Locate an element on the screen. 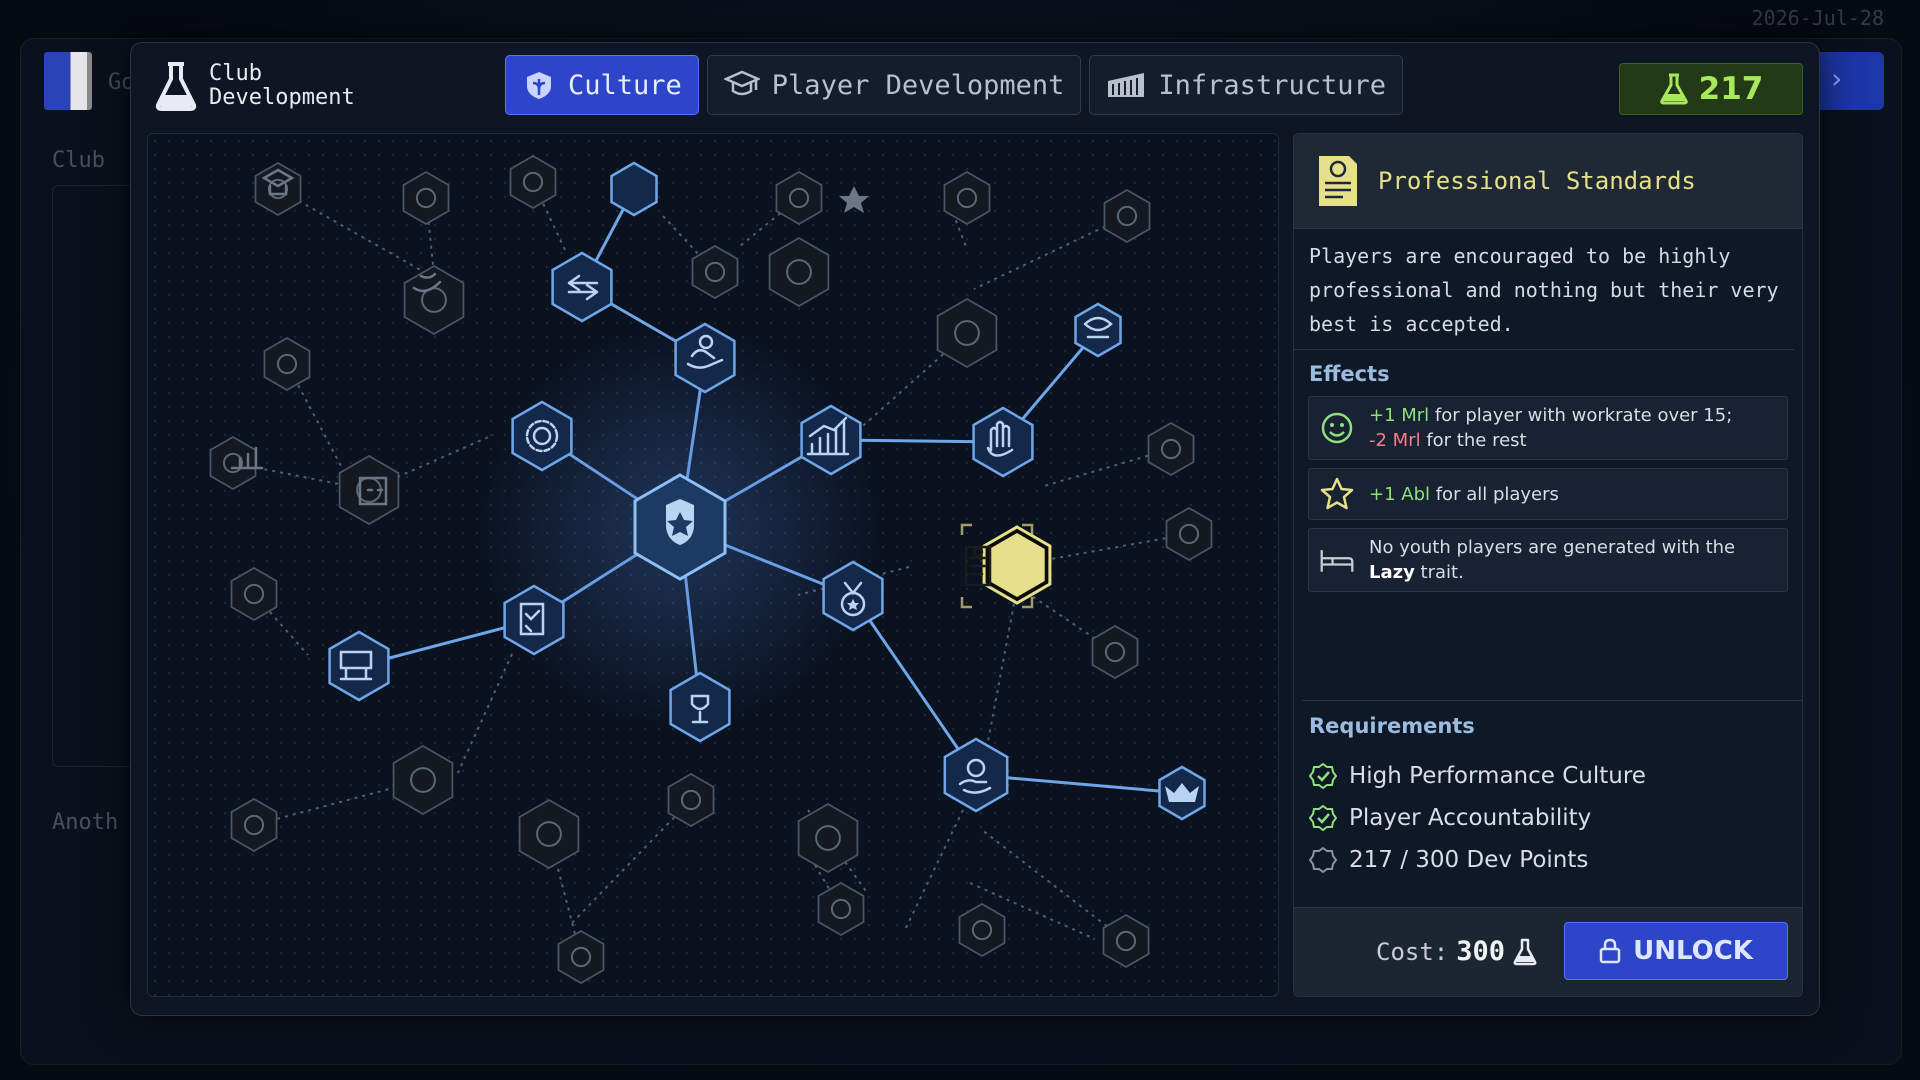  effect-text: trait. is located at coordinates (1439, 572).